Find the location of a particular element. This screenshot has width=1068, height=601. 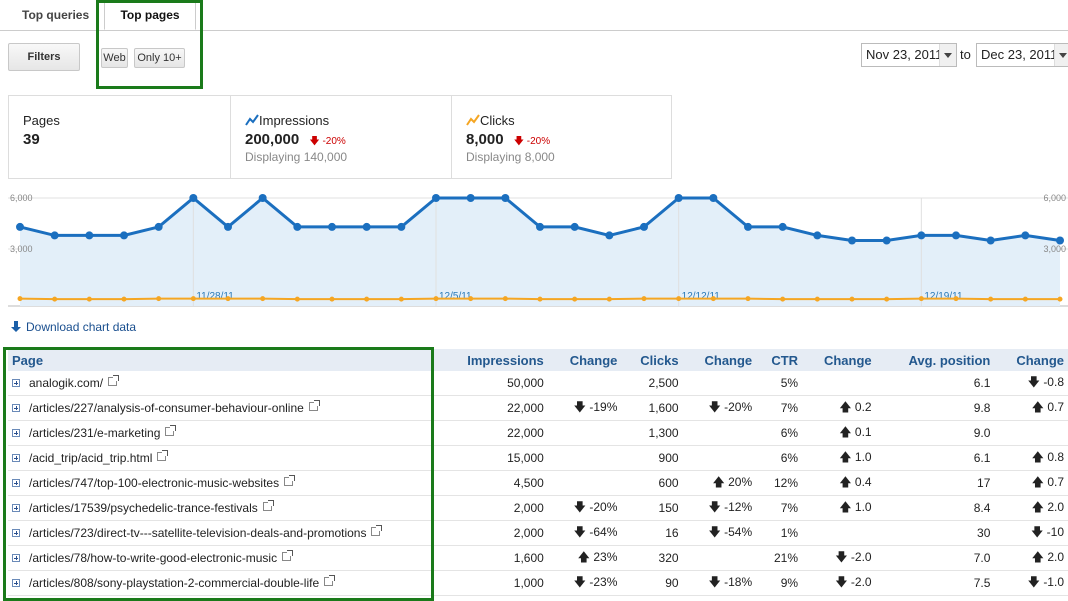

position-change-cell: 🡅 0.7 is located at coordinates (1031, 408).